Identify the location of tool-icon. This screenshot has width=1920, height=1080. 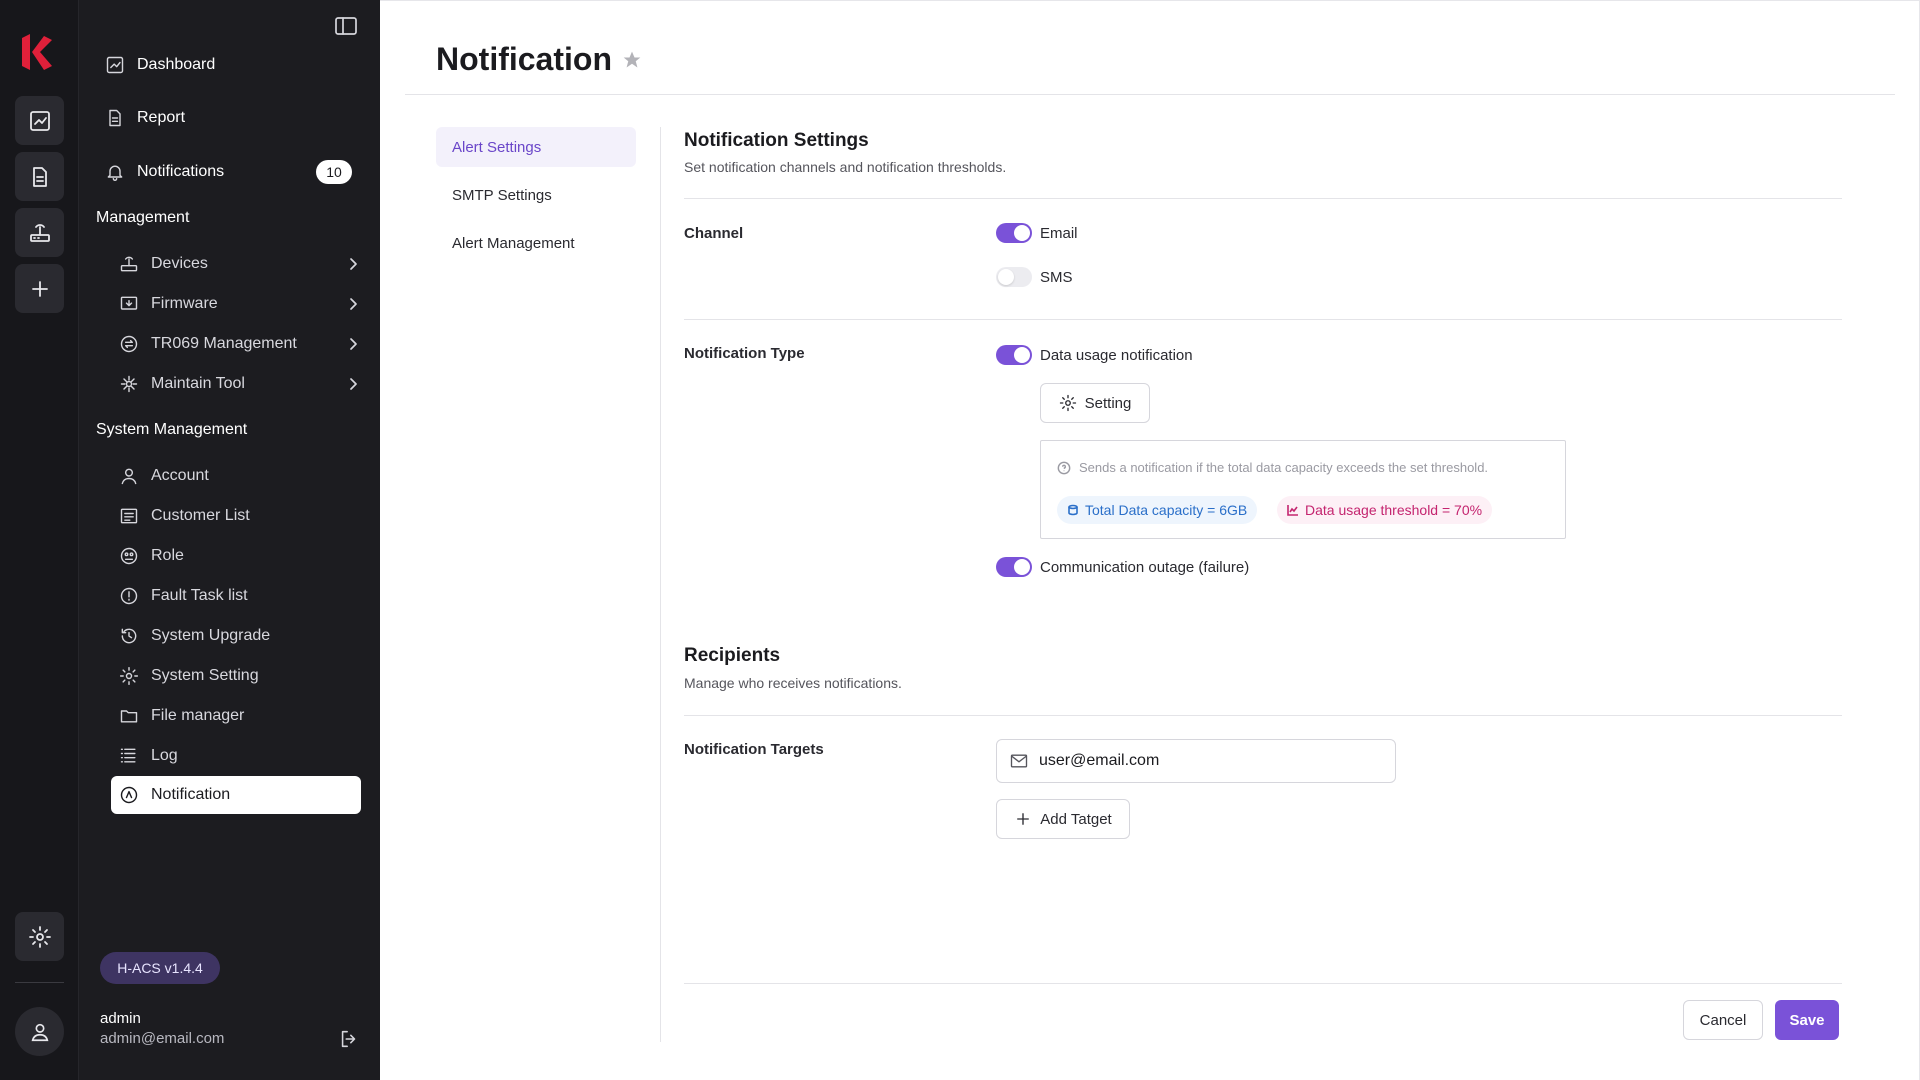
(129, 384).